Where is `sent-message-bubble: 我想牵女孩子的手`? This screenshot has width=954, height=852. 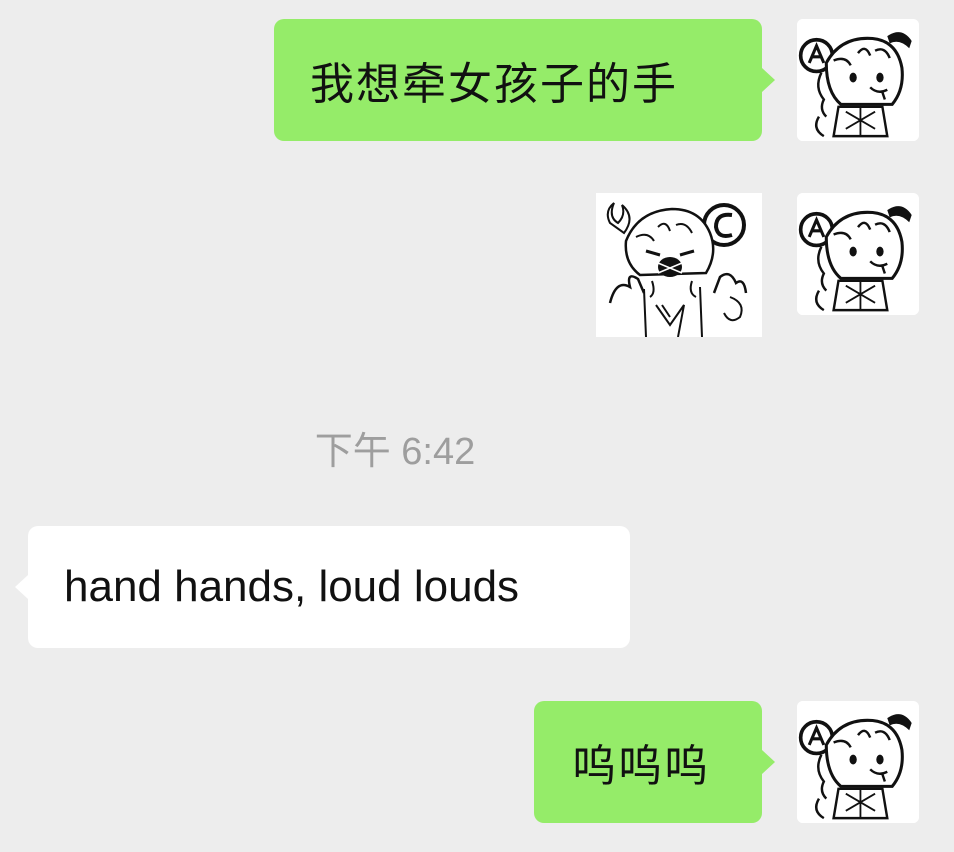
sent-message-bubble: 我想牵女孩子的手 is located at coordinates (524, 80).